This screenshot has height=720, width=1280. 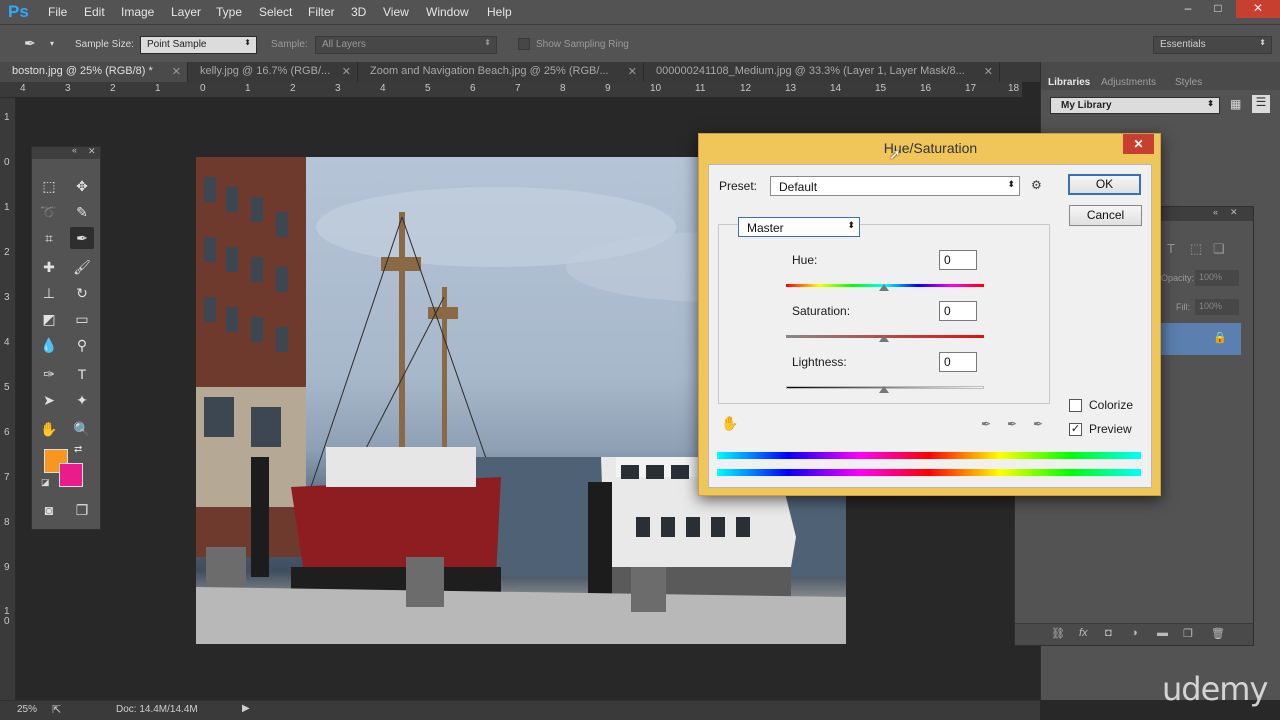 I want to click on tab-boston: boston.jpg @ 25% (RGB/8) * ✕, so click(x=94, y=72).